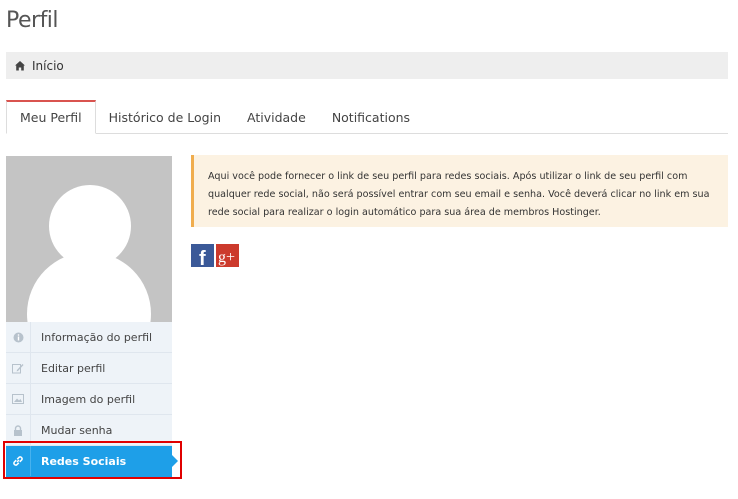 The height and width of the screenshot is (499, 738). I want to click on google-plus-button: g+, so click(227, 255).